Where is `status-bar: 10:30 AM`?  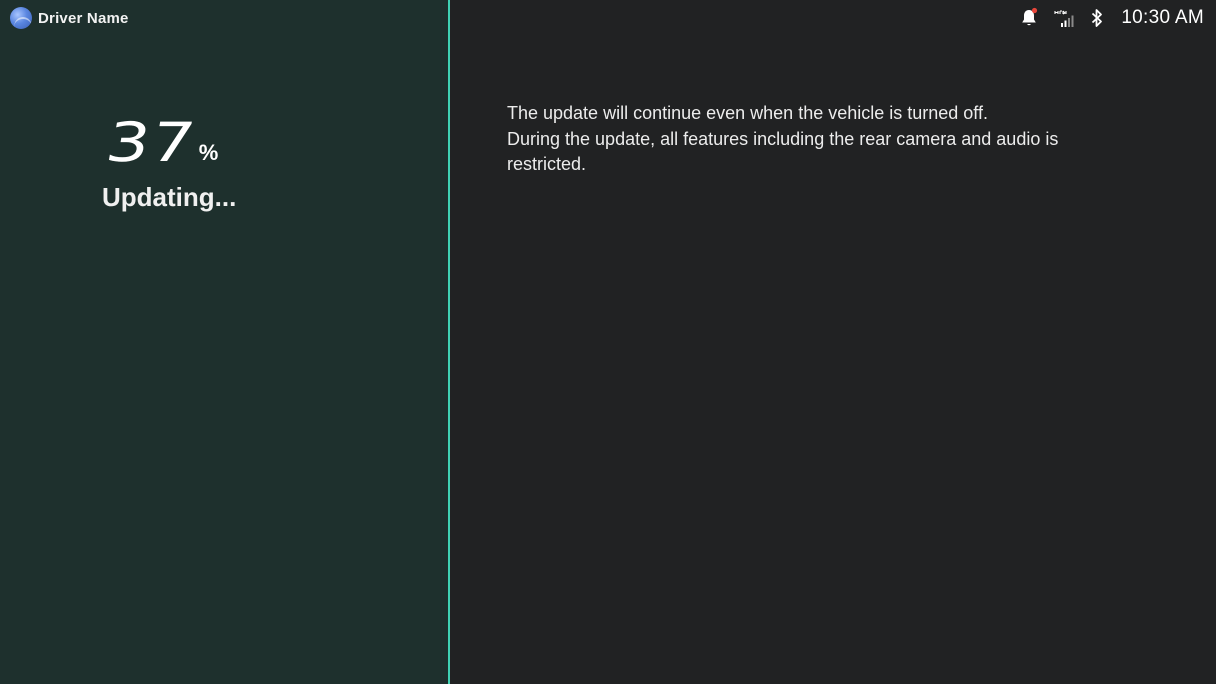
status-bar: 10:30 AM is located at coordinates (1111, 18).